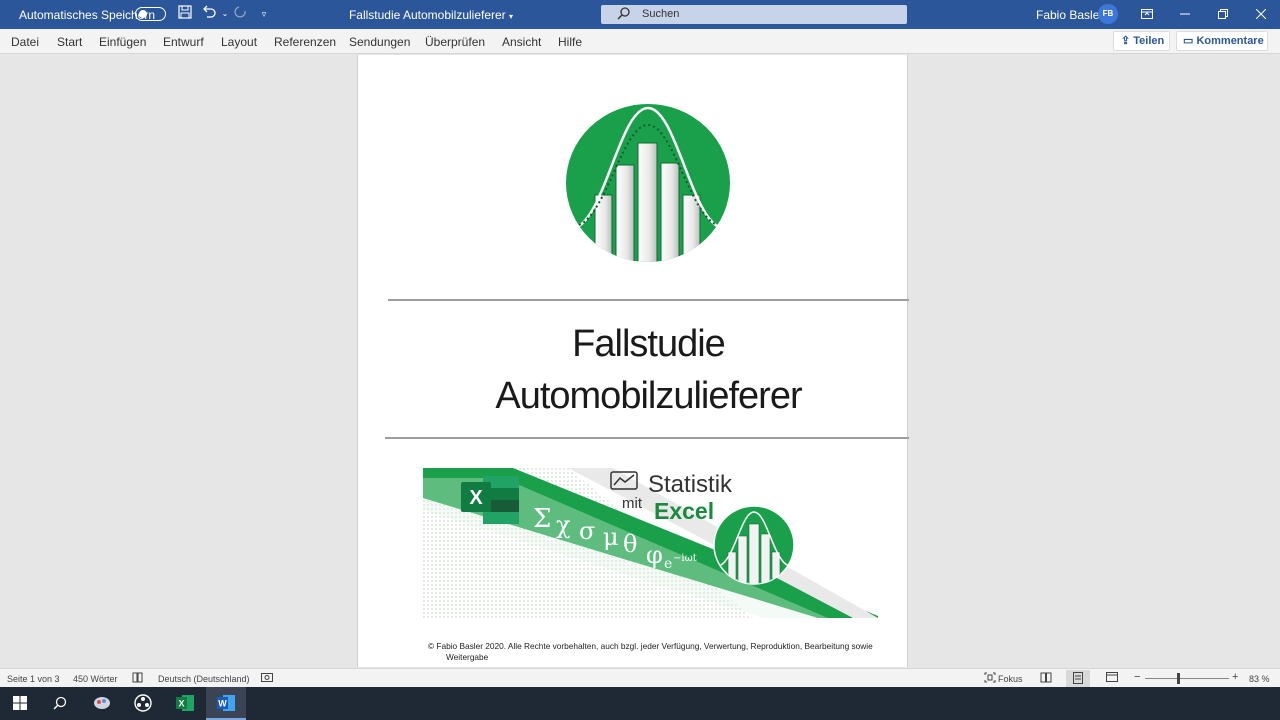 This screenshot has height=720, width=1280. Describe the element at coordinates (587, 531) in the screenshot. I see `symbol-sigma: σ` at that location.